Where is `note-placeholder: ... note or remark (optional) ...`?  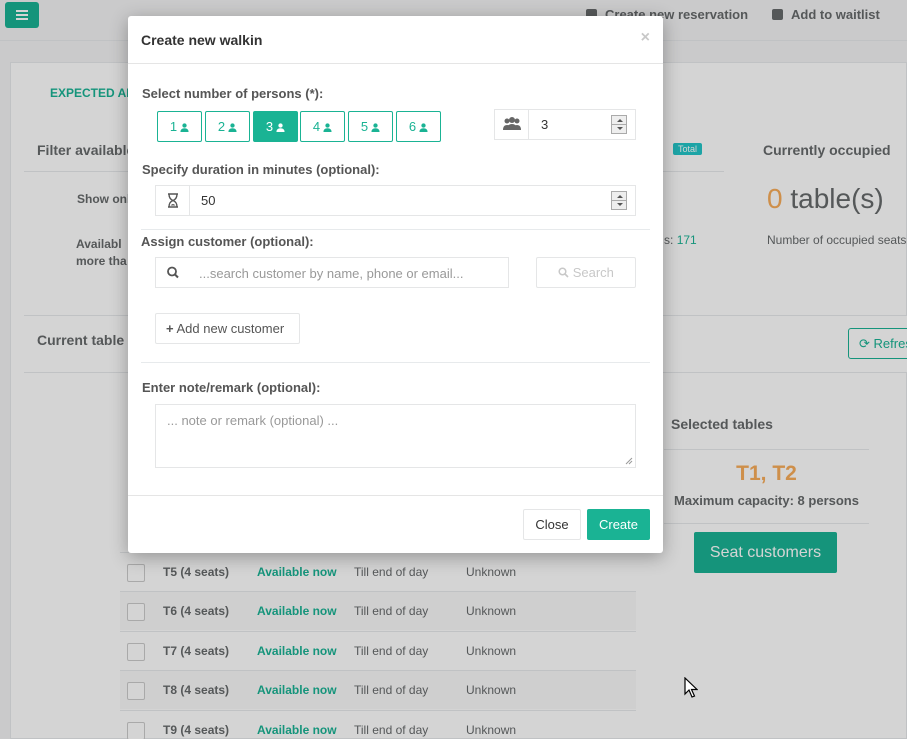 note-placeholder: ... note or remark (optional) ... is located at coordinates (253, 420).